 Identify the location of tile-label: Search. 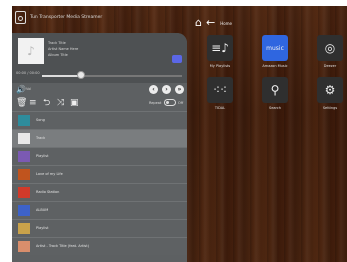
(275, 108).